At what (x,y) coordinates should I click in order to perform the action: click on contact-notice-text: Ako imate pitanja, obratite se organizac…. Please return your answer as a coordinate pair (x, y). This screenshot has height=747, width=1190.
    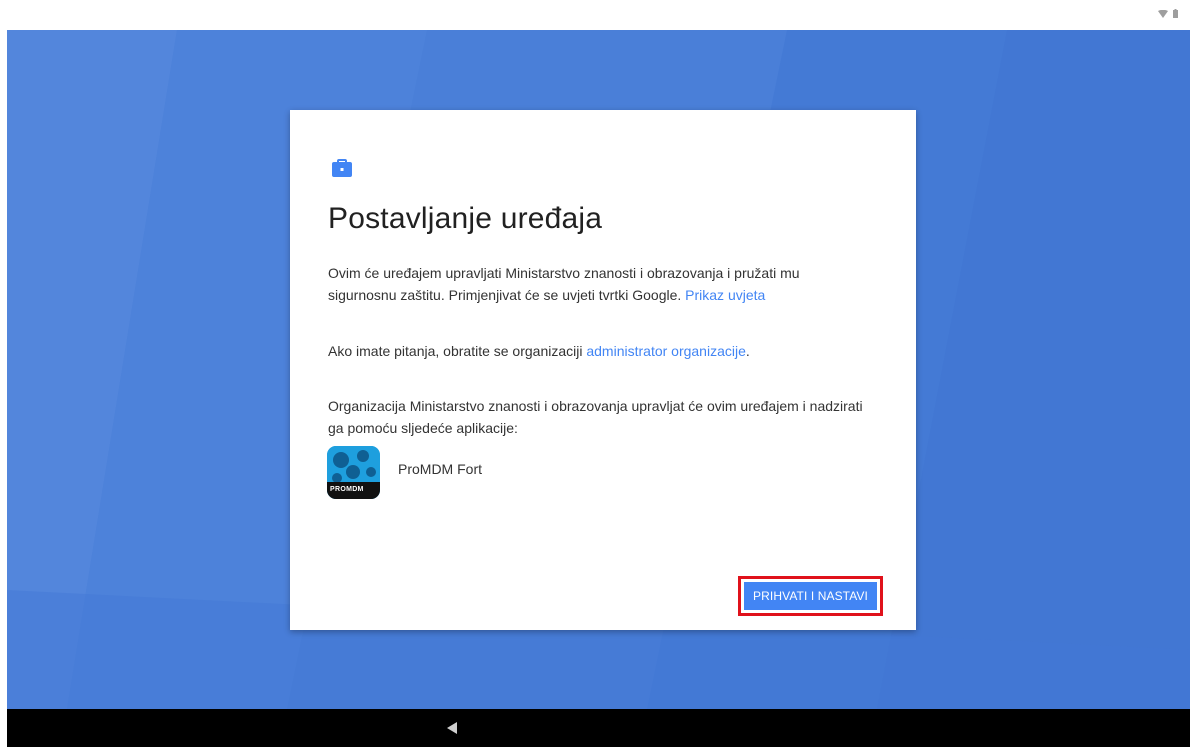
    Looking at the image, I should click on (457, 351).